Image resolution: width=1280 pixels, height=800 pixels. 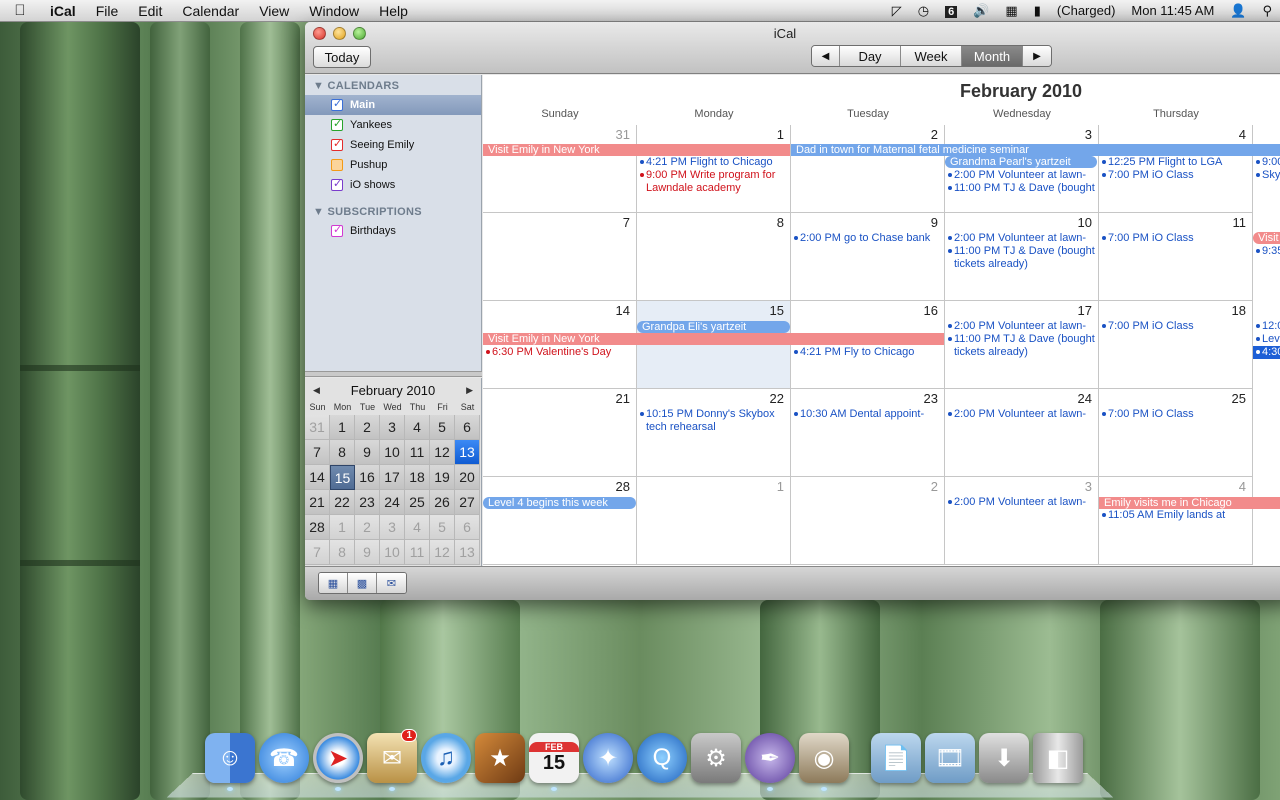 I want to click on disclosure-triangle-icon: ▼, so click(x=318, y=212).